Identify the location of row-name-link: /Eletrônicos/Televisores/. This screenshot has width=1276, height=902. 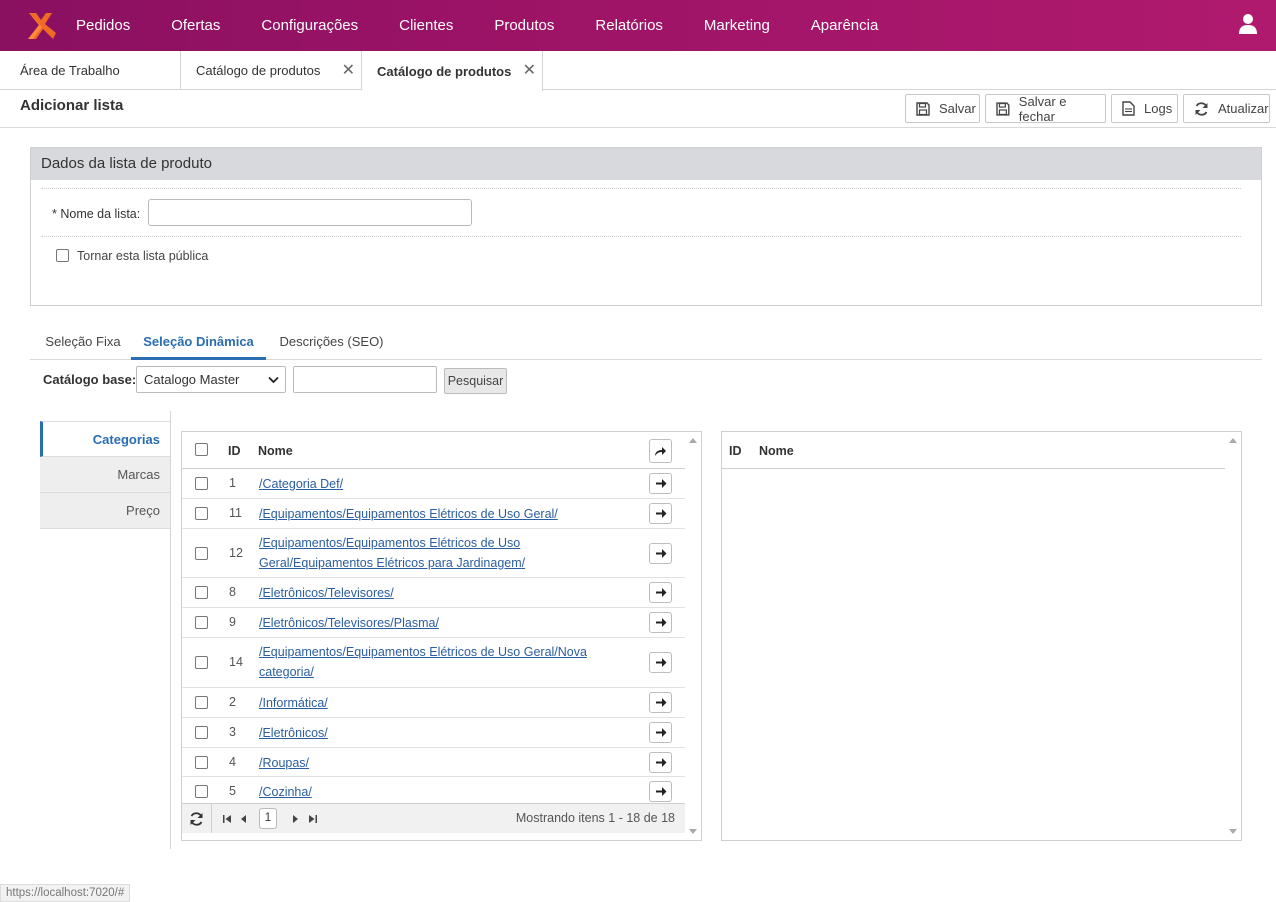
(424, 593).